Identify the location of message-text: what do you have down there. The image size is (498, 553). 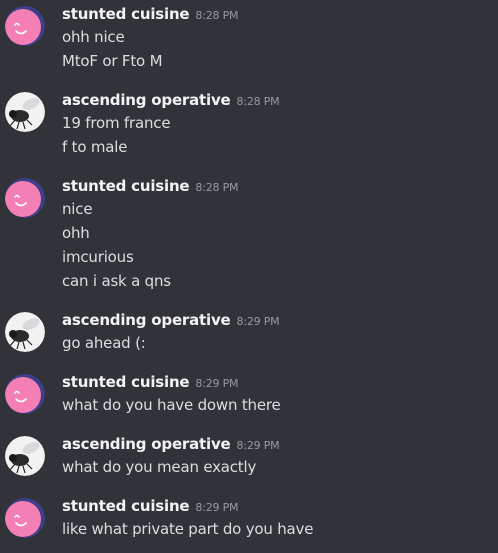
(171, 405).